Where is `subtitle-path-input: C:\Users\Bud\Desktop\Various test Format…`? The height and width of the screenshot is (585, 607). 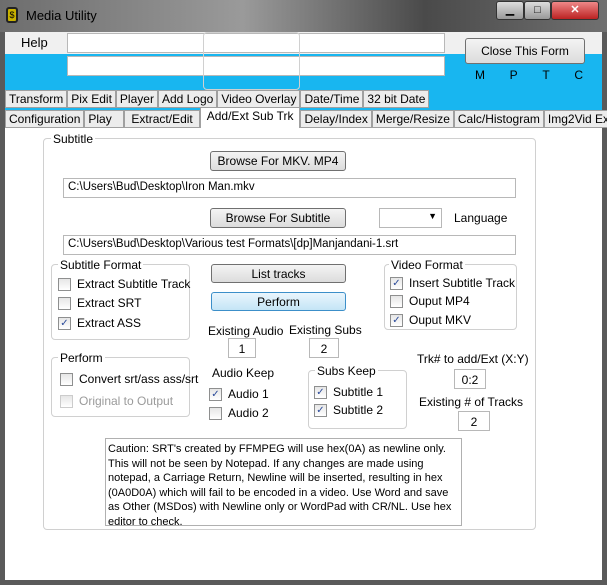
subtitle-path-input: C:\Users\Bud\Desktop\Various test Format… is located at coordinates (289, 245).